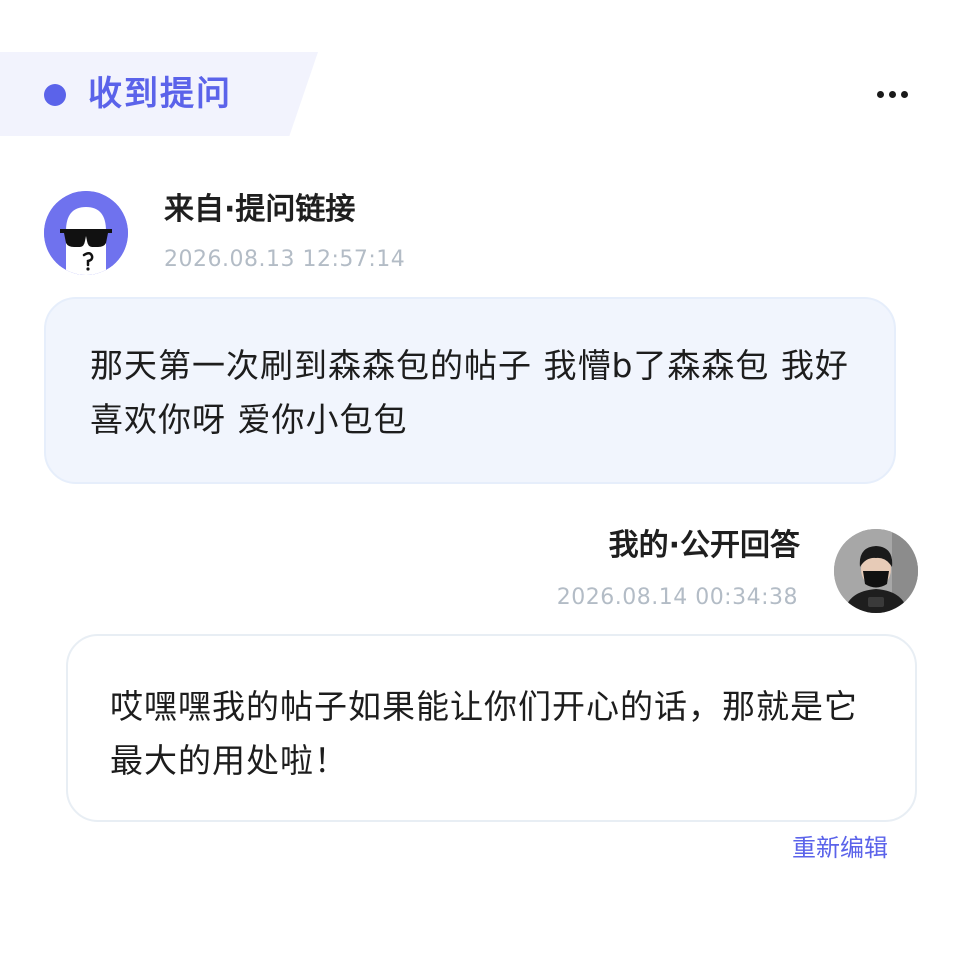  I want to click on more-options-button, so click(892, 94).